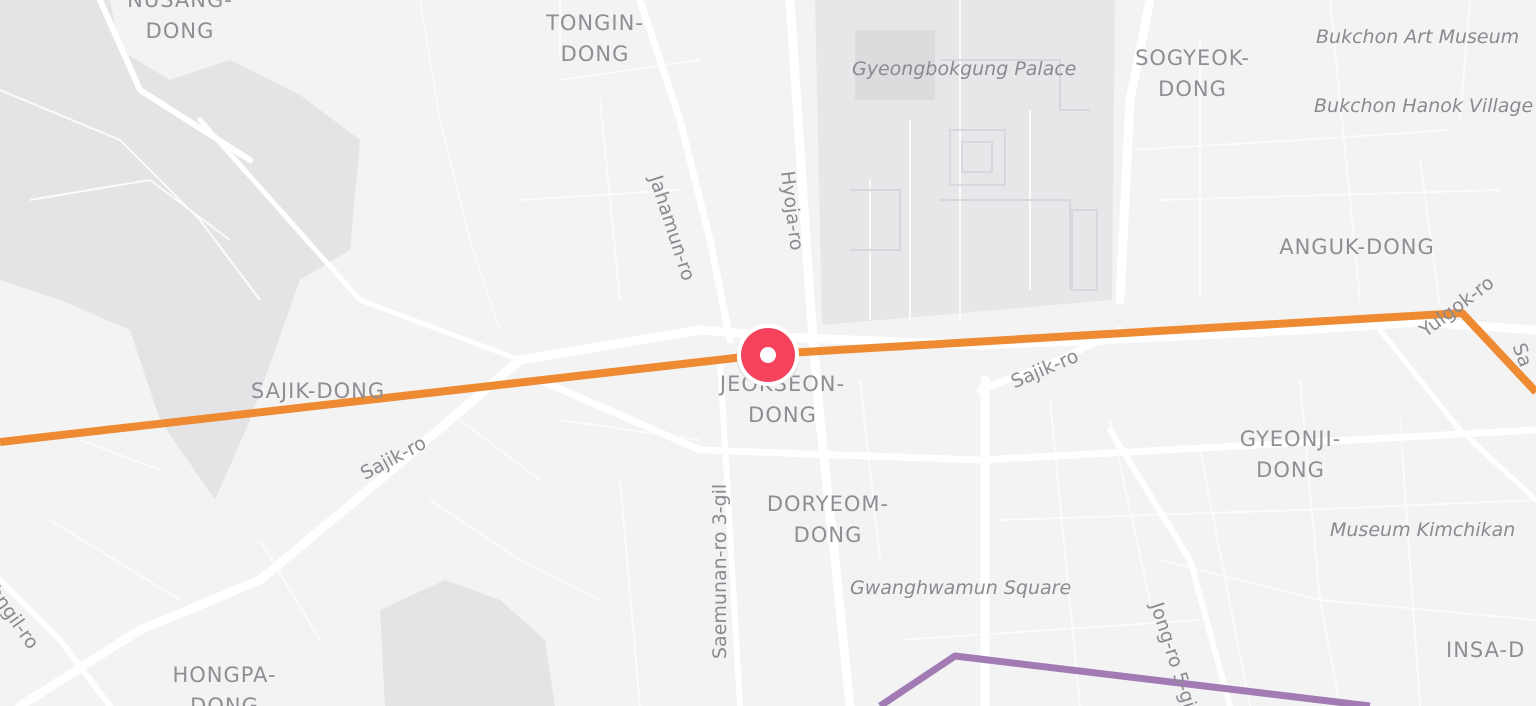 This screenshot has width=1536, height=706. Describe the element at coordinates (1192, 73) in the screenshot. I see `district-label-sogyeok: SOGYEOK- DONG` at that location.